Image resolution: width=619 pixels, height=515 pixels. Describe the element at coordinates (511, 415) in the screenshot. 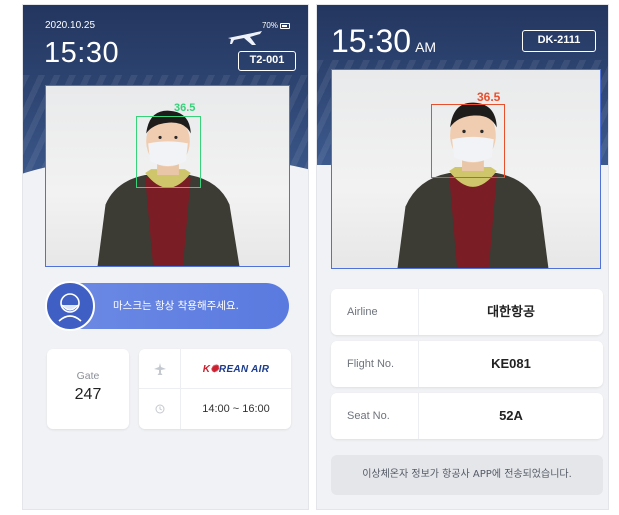

I see `seat-number-value: 52A` at that location.